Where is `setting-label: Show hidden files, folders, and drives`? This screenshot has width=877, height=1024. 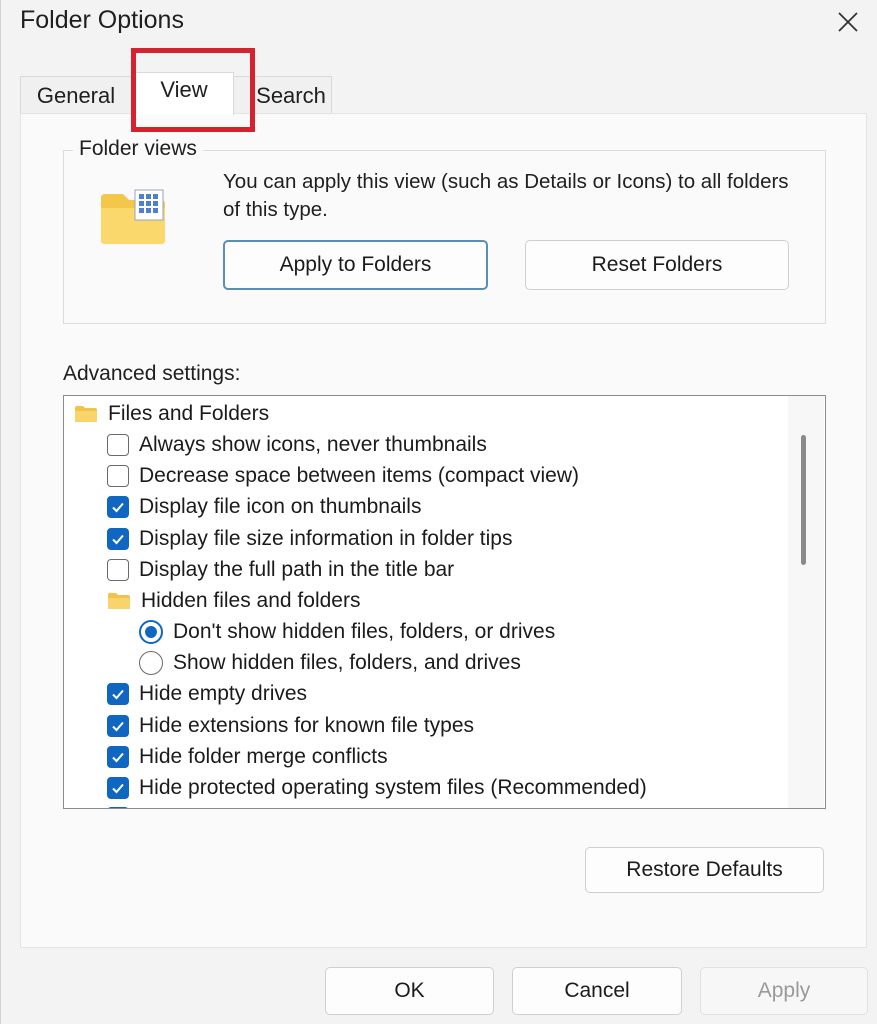 setting-label: Show hidden files, folders, and drives is located at coordinates (347, 662).